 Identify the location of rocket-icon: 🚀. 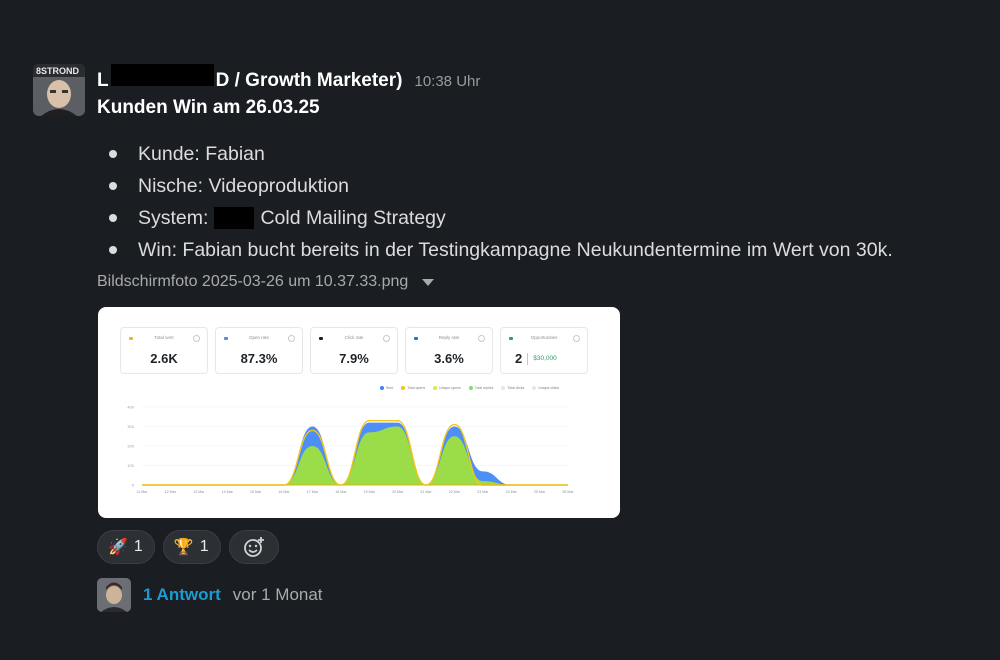
(118, 547).